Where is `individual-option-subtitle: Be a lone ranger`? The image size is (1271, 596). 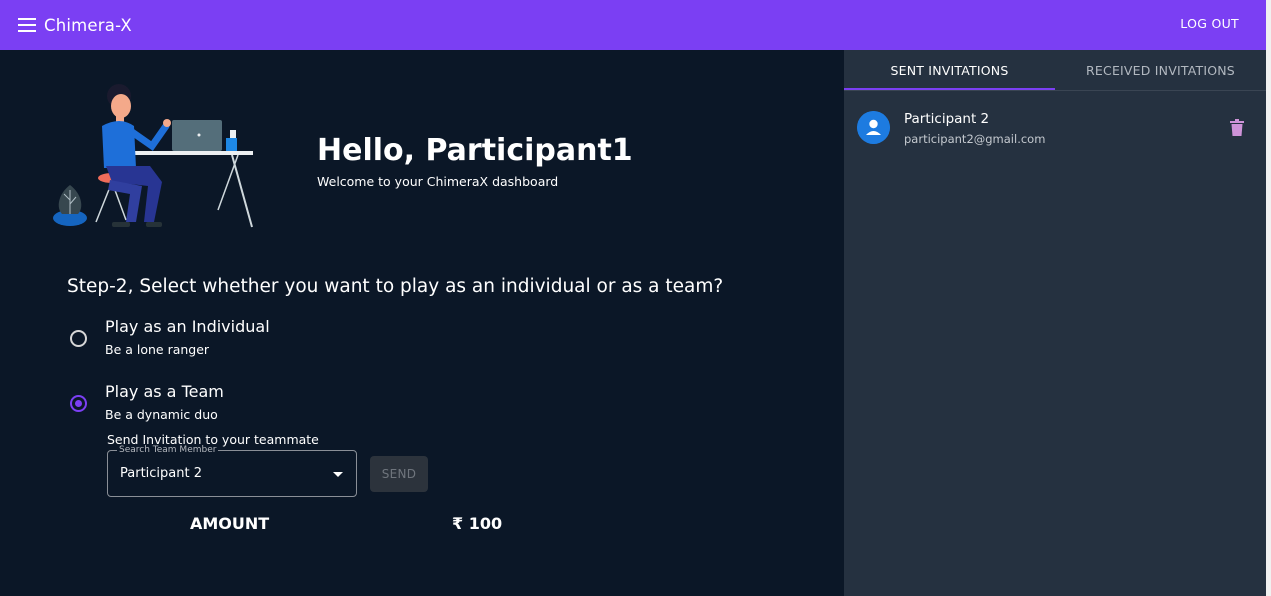
individual-option-subtitle: Be a lone ranger is located at coordinates (157, 349).